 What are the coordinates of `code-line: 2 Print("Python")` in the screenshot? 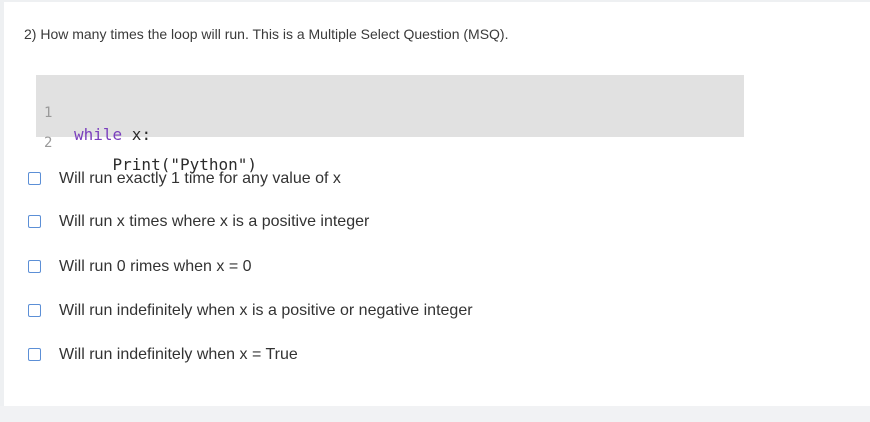 It's located at (146, 142).